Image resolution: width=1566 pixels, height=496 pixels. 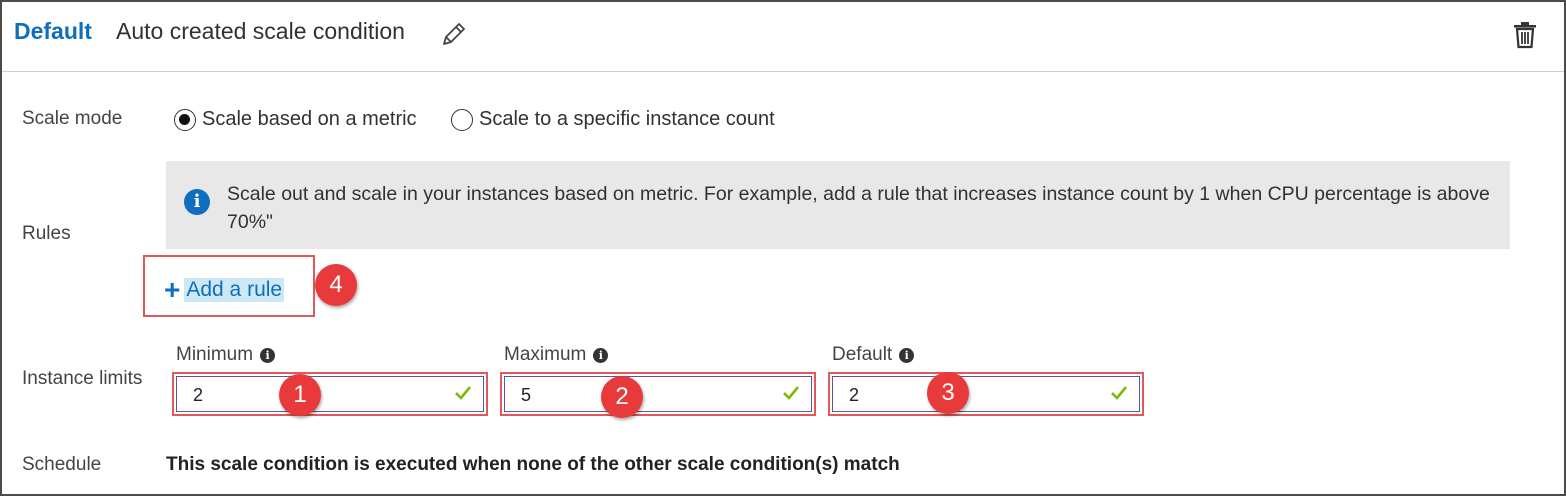 What do you see at coordinates (72, 118) in the screenshot?
I see `scale-mode-label: Scale mode` at bounding box center [72, 118].